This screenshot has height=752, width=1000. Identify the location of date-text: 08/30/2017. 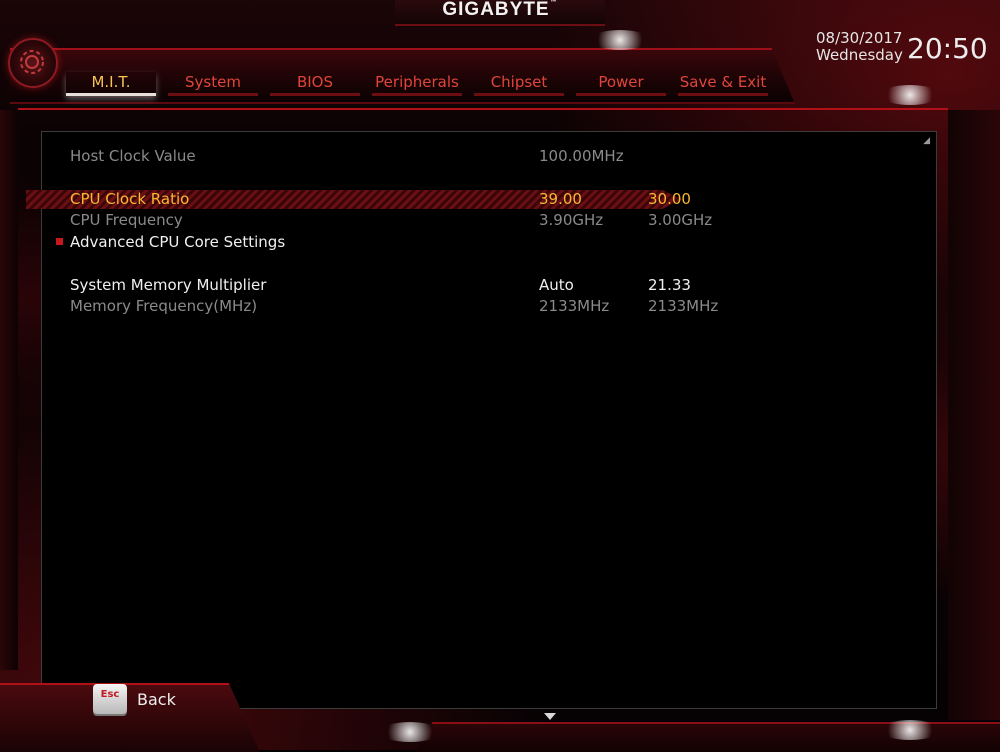
(859, 38).